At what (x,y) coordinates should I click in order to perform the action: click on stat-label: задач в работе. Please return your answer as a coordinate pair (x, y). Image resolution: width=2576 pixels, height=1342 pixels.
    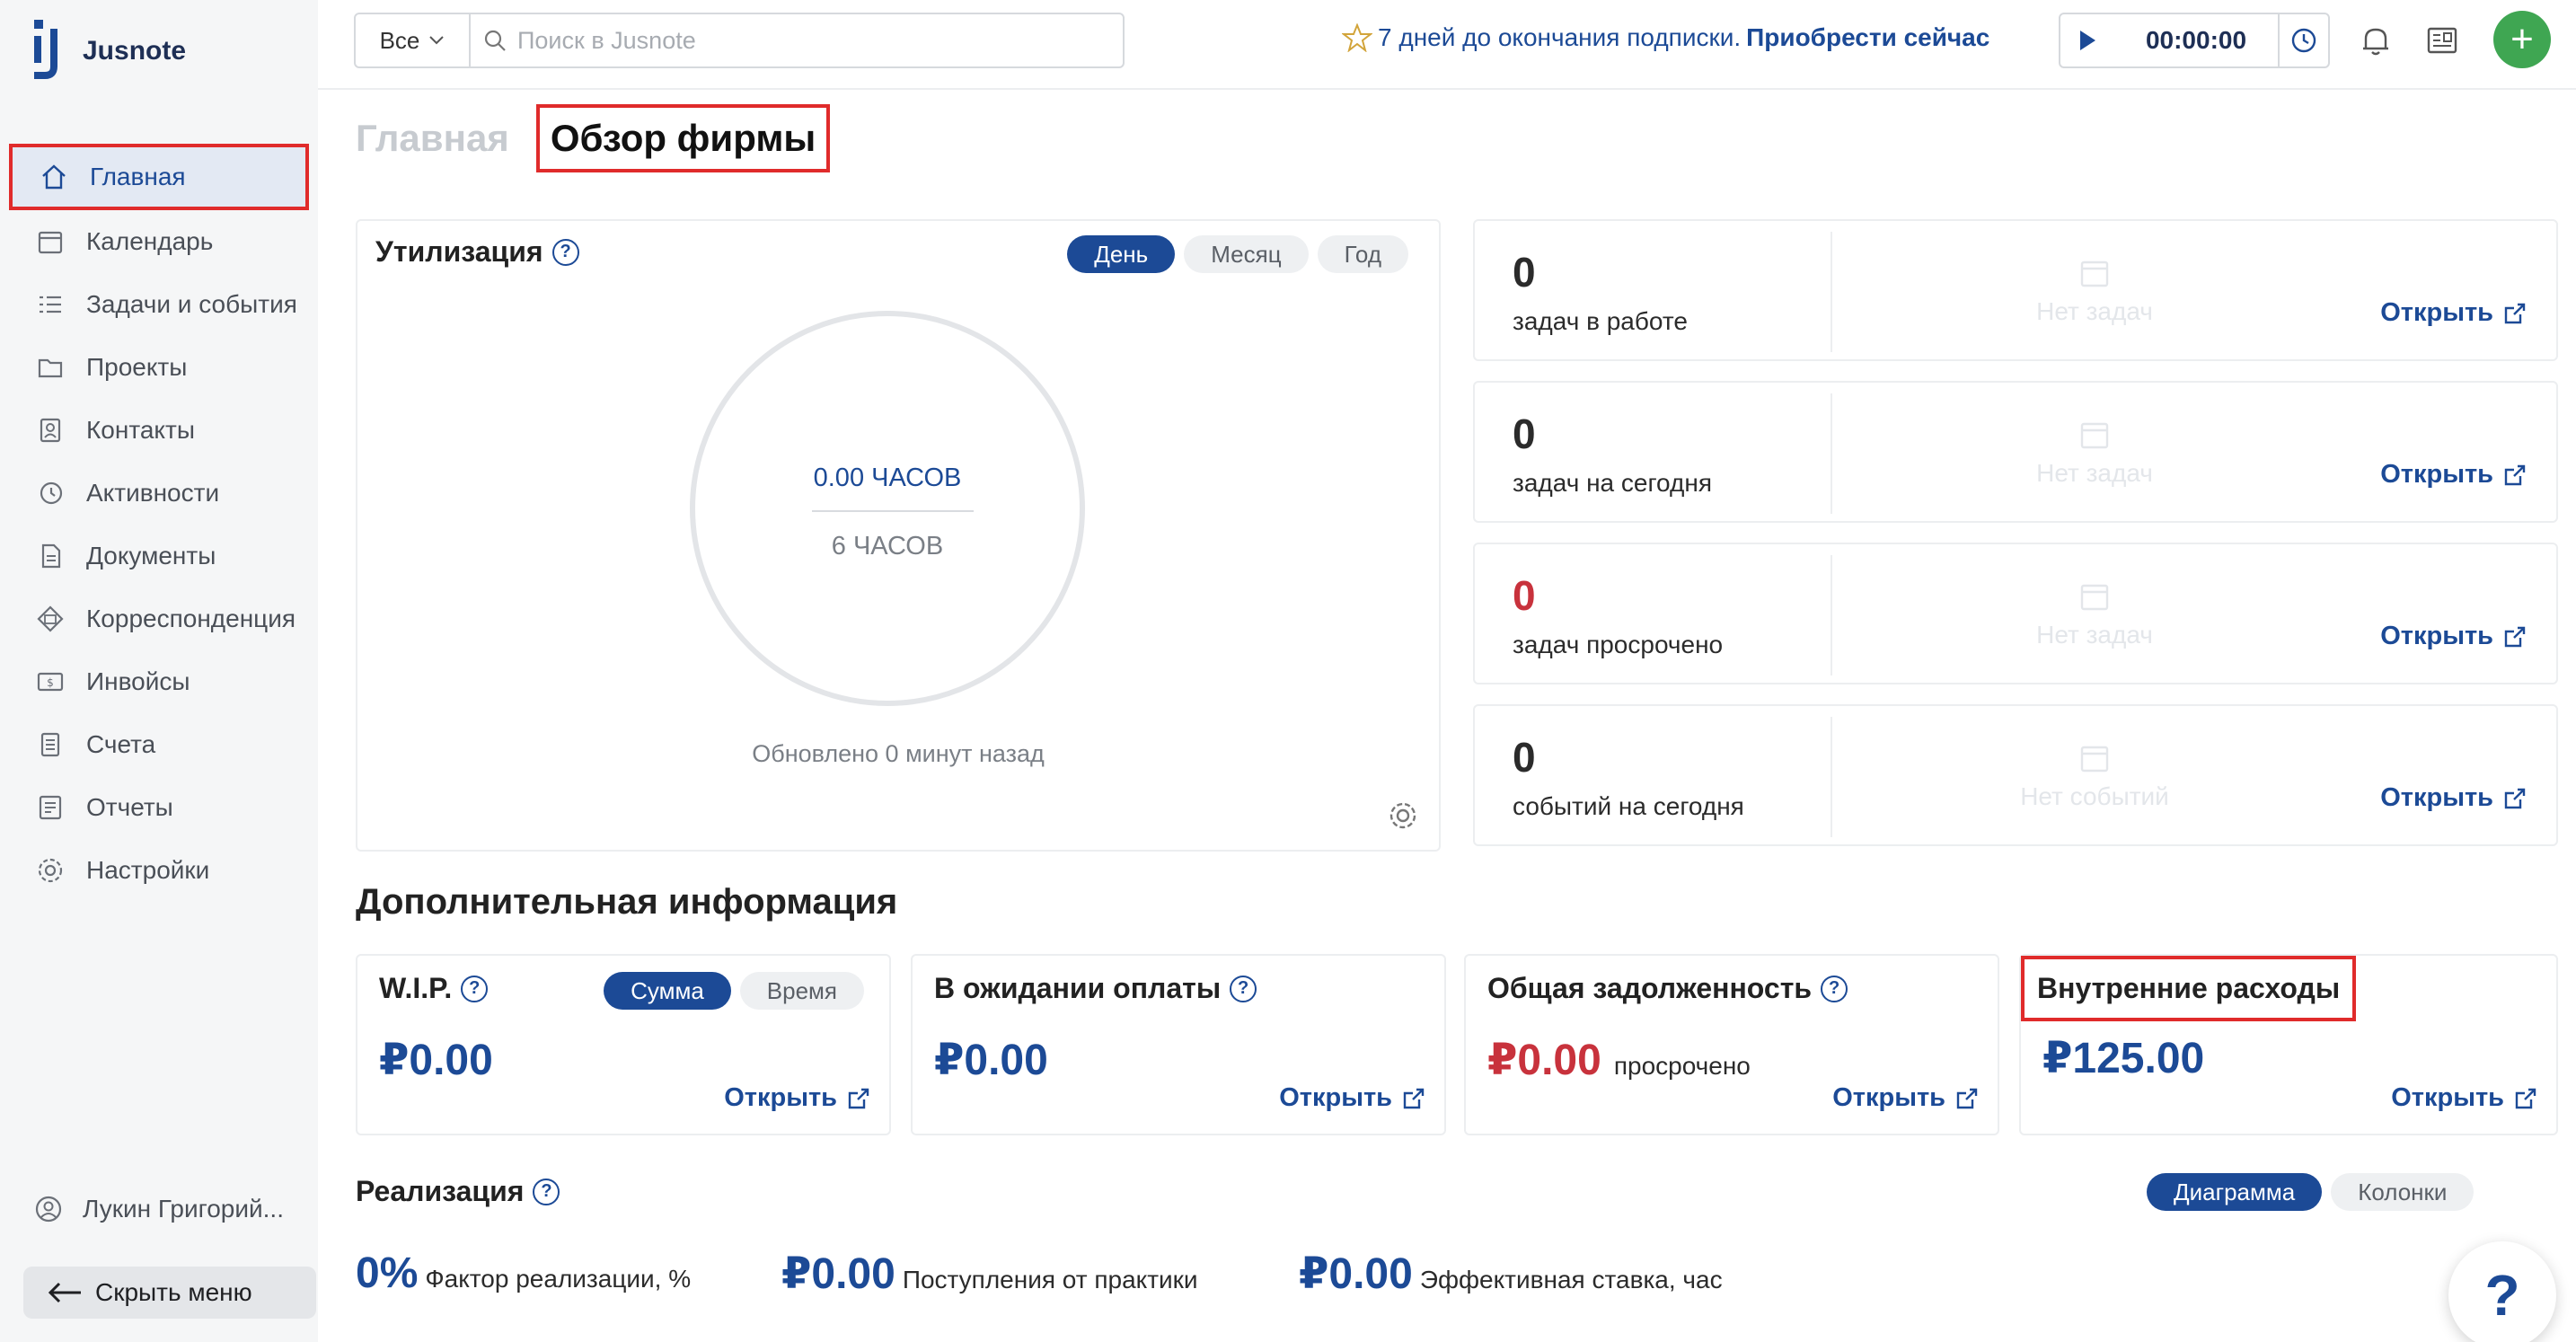
    Looking at the image, I should click on (1600, 321).